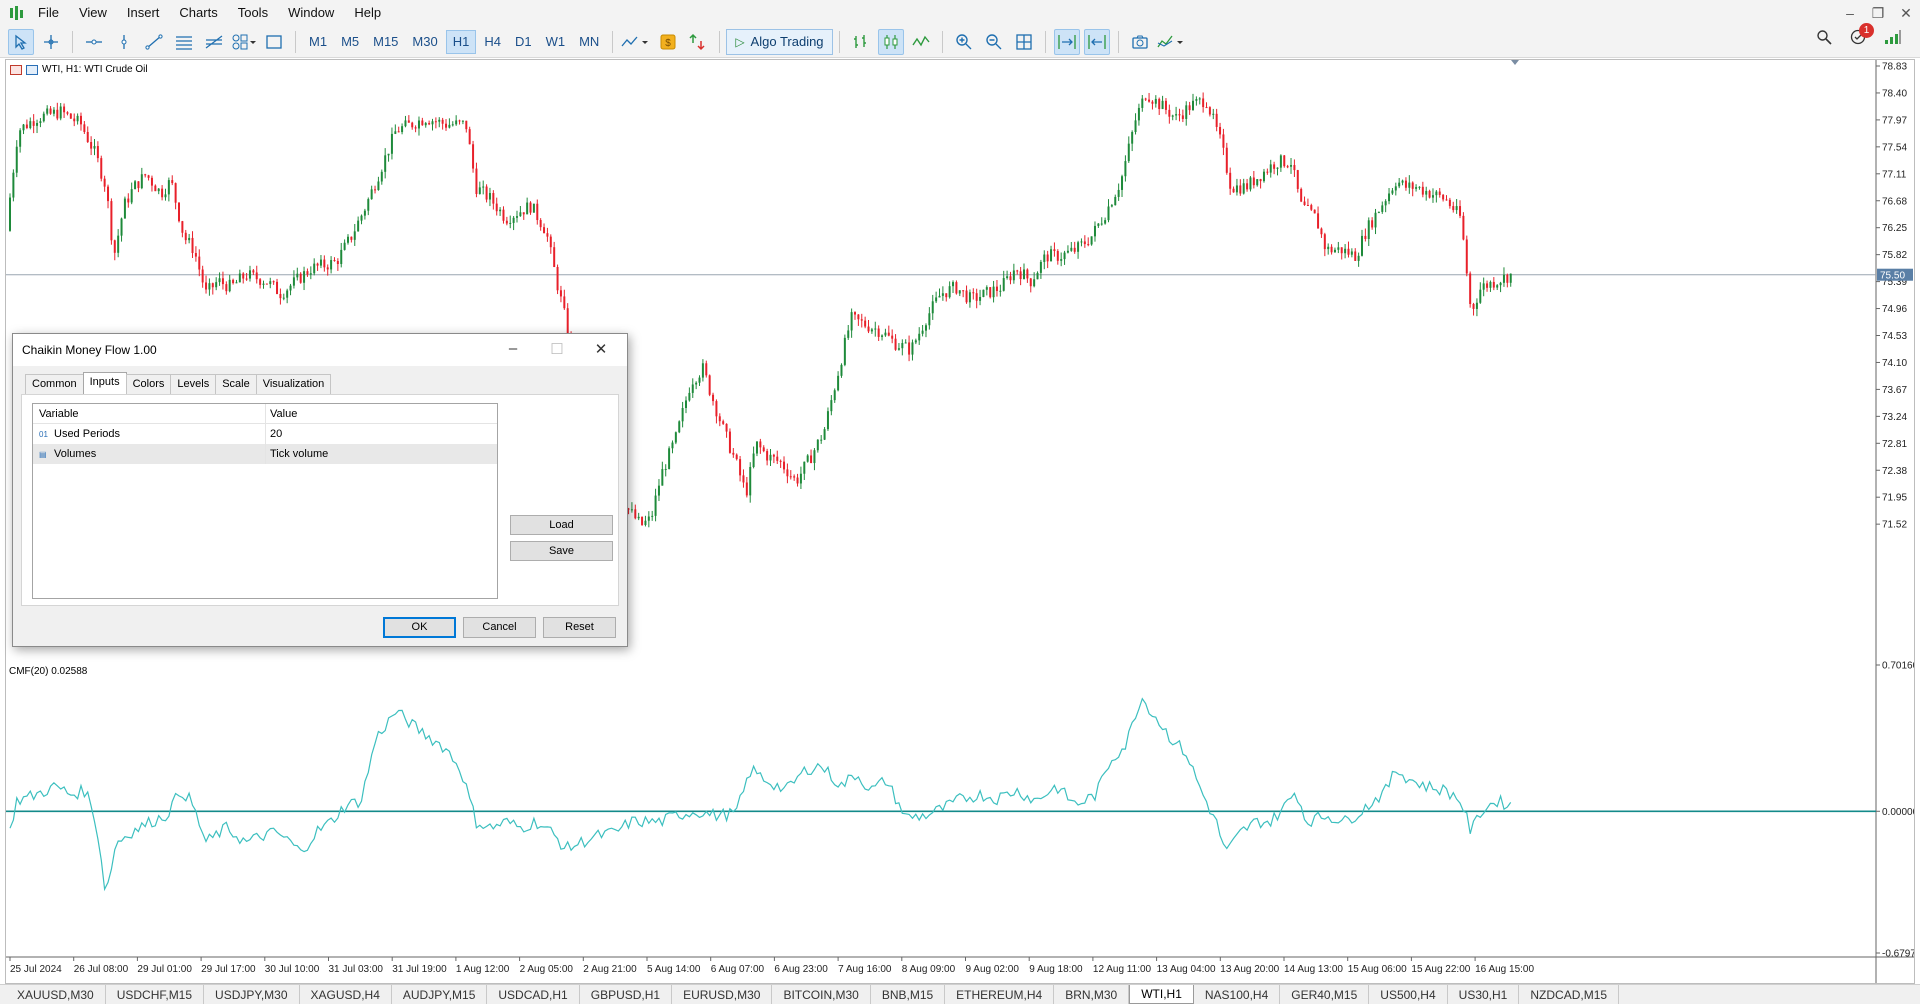 The height and width of the screenshot is (1004, 1920). I want to click on timeframe-m1: M1, so click(318, 42).